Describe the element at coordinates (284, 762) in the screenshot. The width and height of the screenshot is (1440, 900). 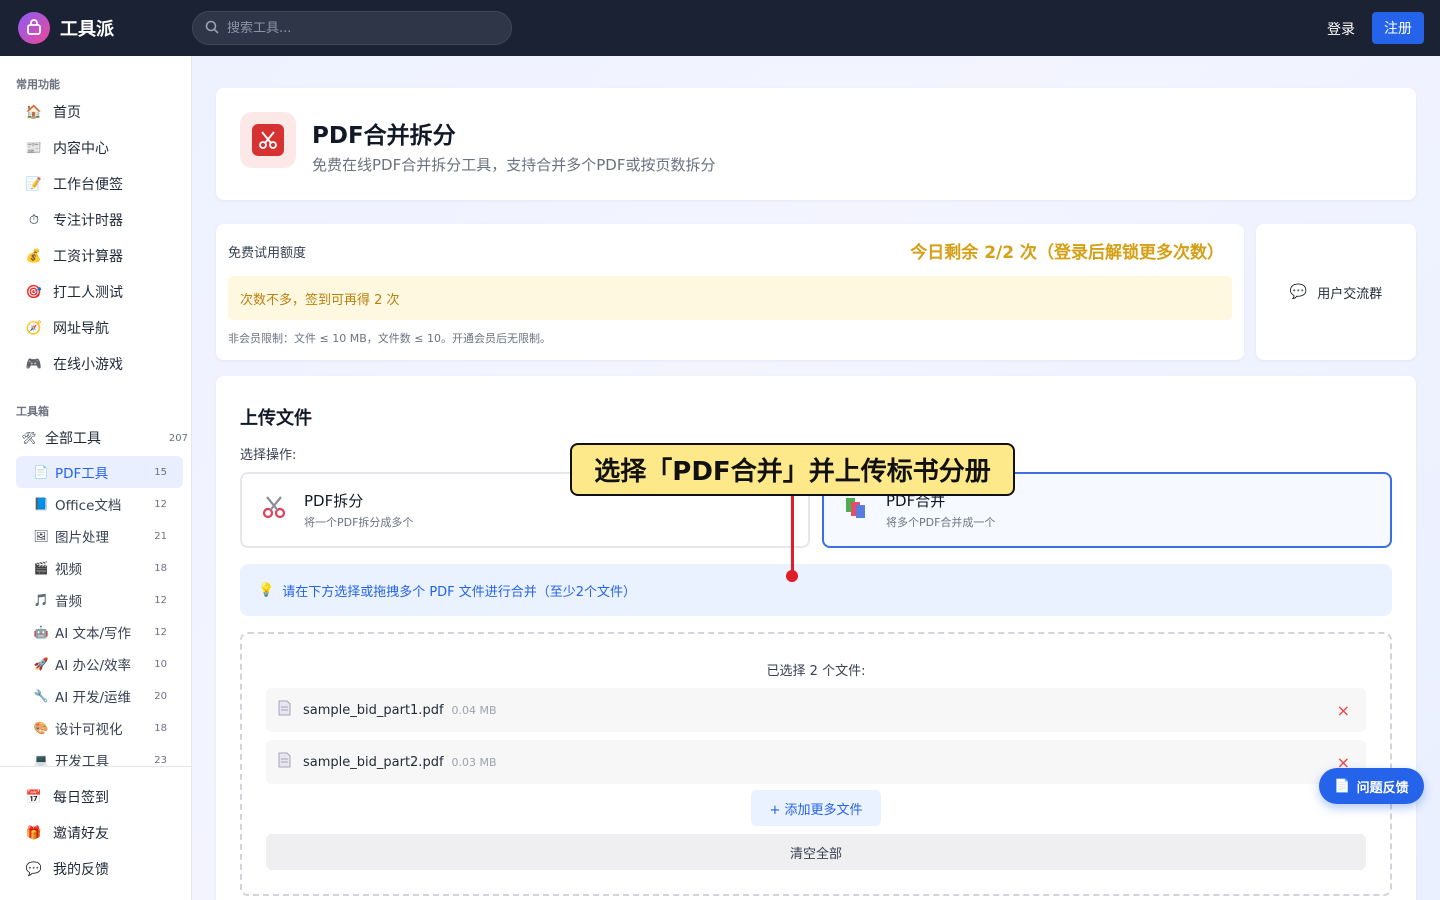
I see `file-icon` at that location.